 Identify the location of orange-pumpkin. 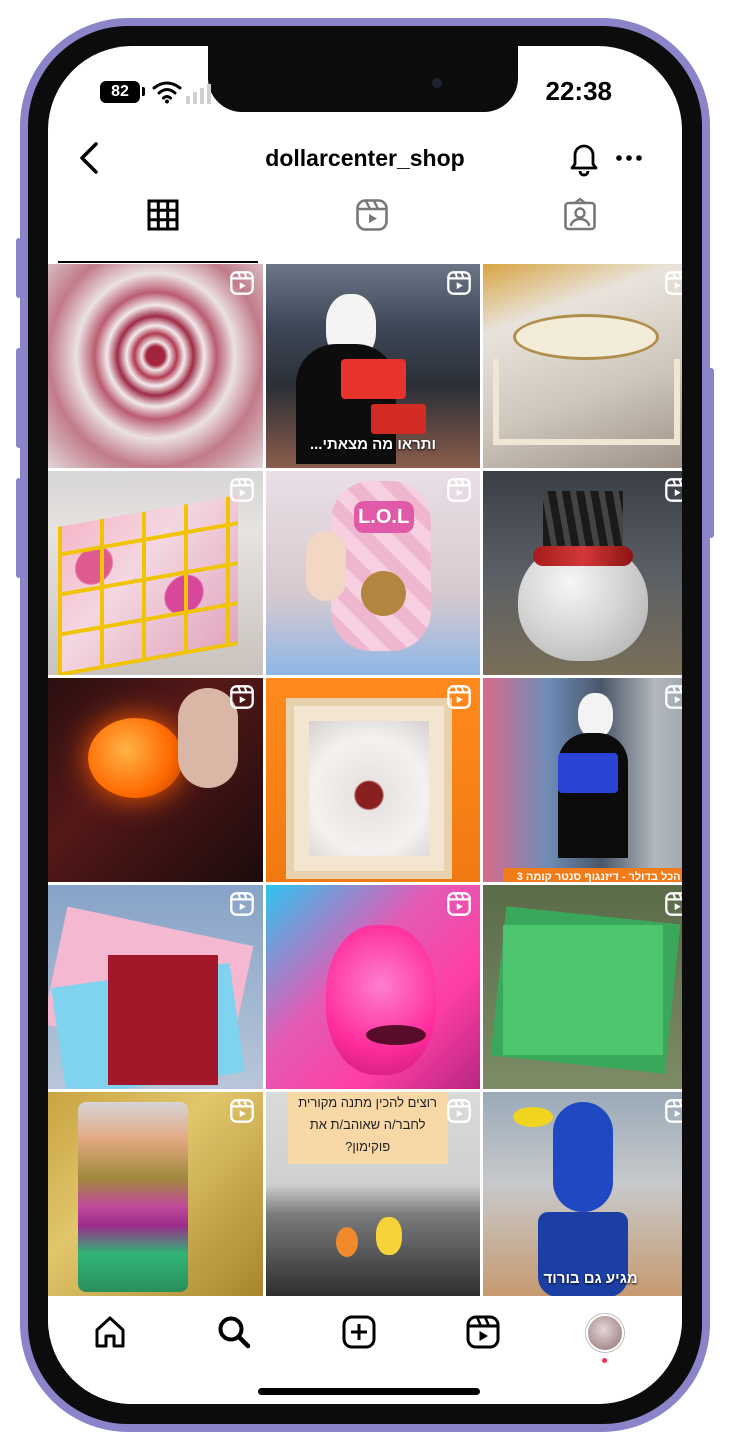
(135, 758).